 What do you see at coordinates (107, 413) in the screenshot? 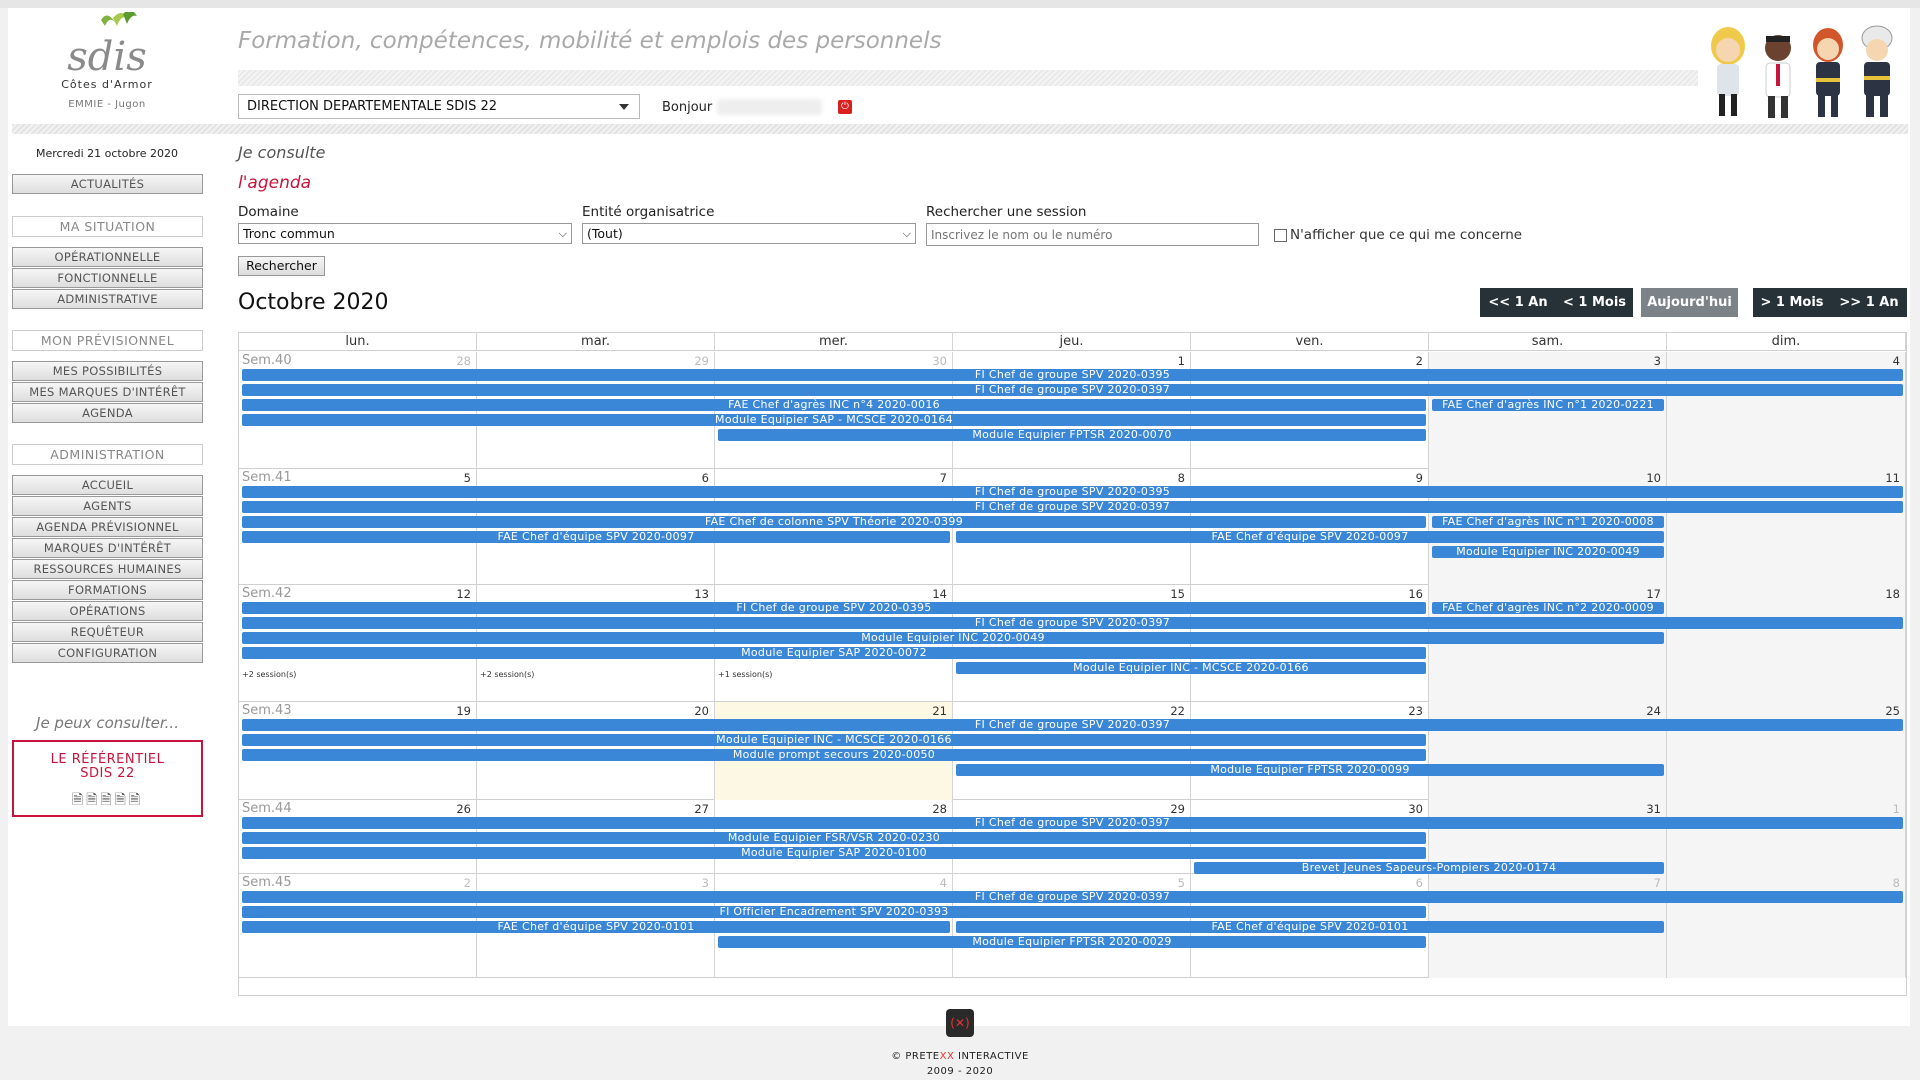
I see `sidebar-item-agenda: AGENDA` at bounding box center [107, 413].